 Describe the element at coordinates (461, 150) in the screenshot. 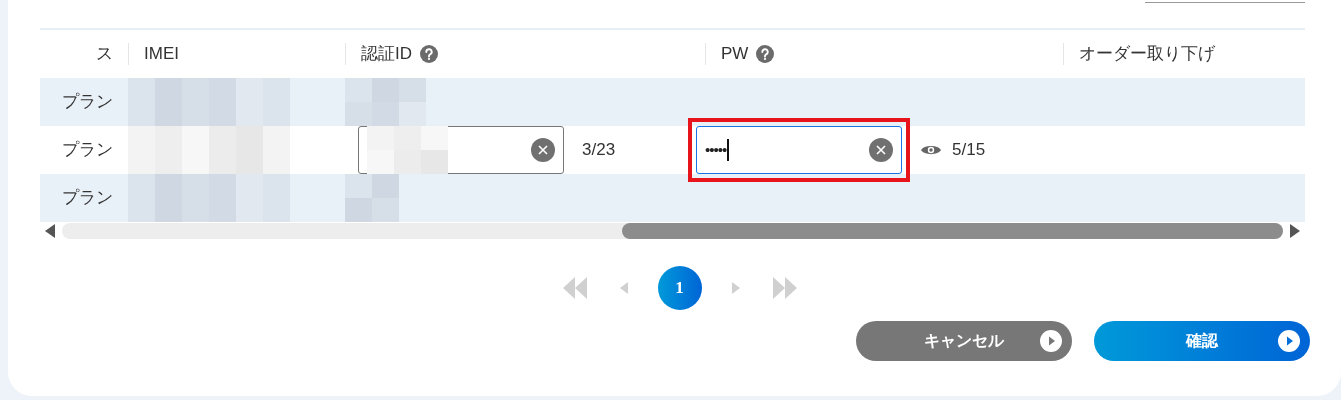

I see `text-field` at that location.